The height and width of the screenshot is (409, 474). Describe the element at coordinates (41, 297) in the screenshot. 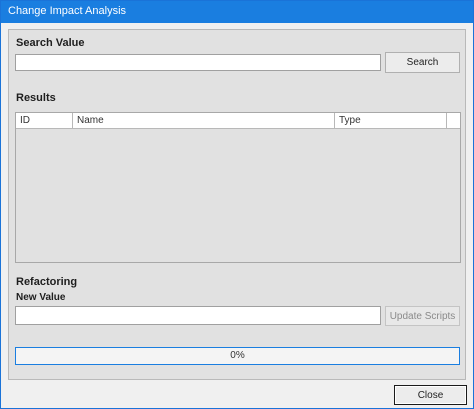

I see `new-value-label: New Value` at that location.